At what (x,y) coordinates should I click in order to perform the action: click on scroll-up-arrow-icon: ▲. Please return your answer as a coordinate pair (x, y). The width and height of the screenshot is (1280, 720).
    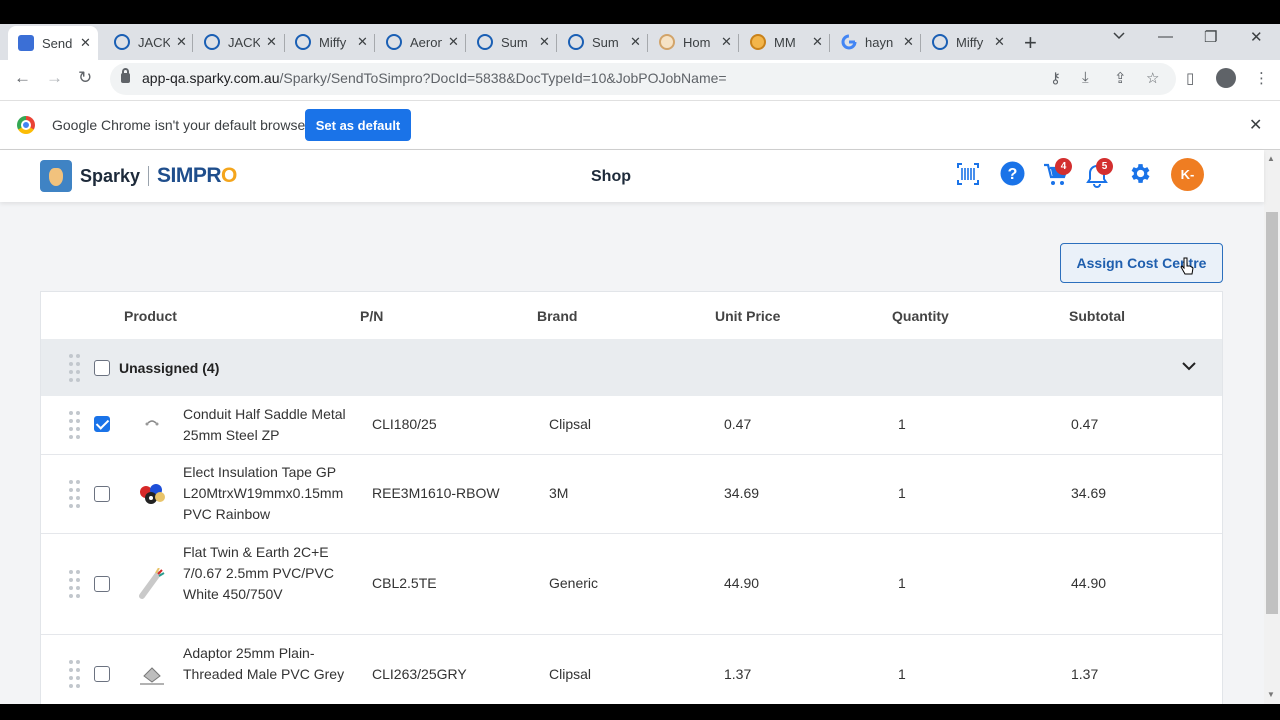
    Looking at the image, I should click on (1271, 158).